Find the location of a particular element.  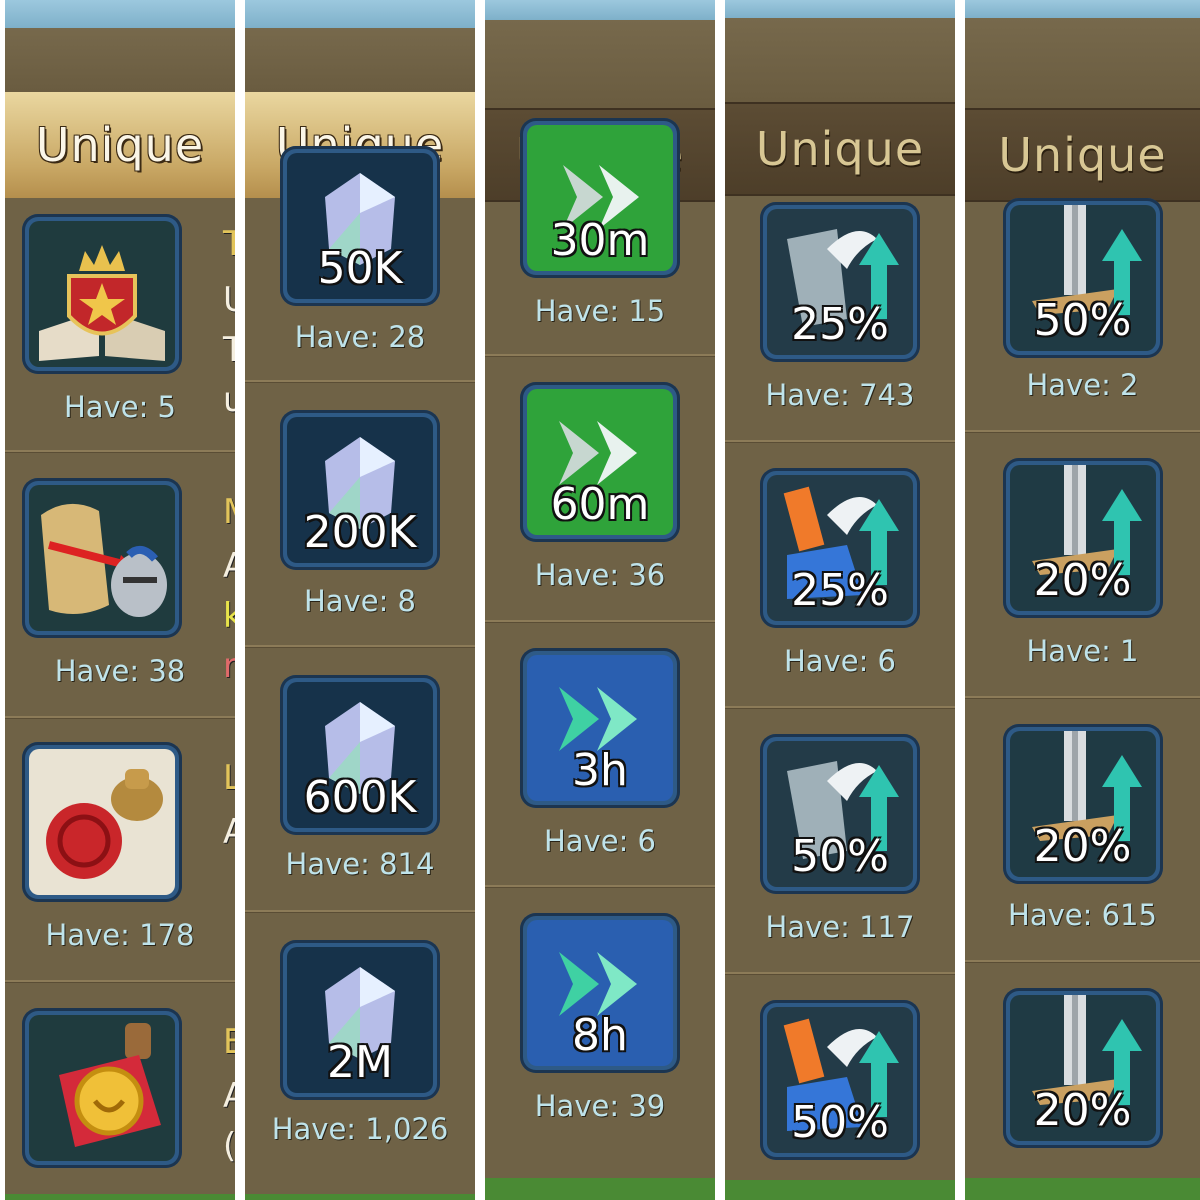

list-item: 3h Have: 6 is located at coordinates (600, 753).